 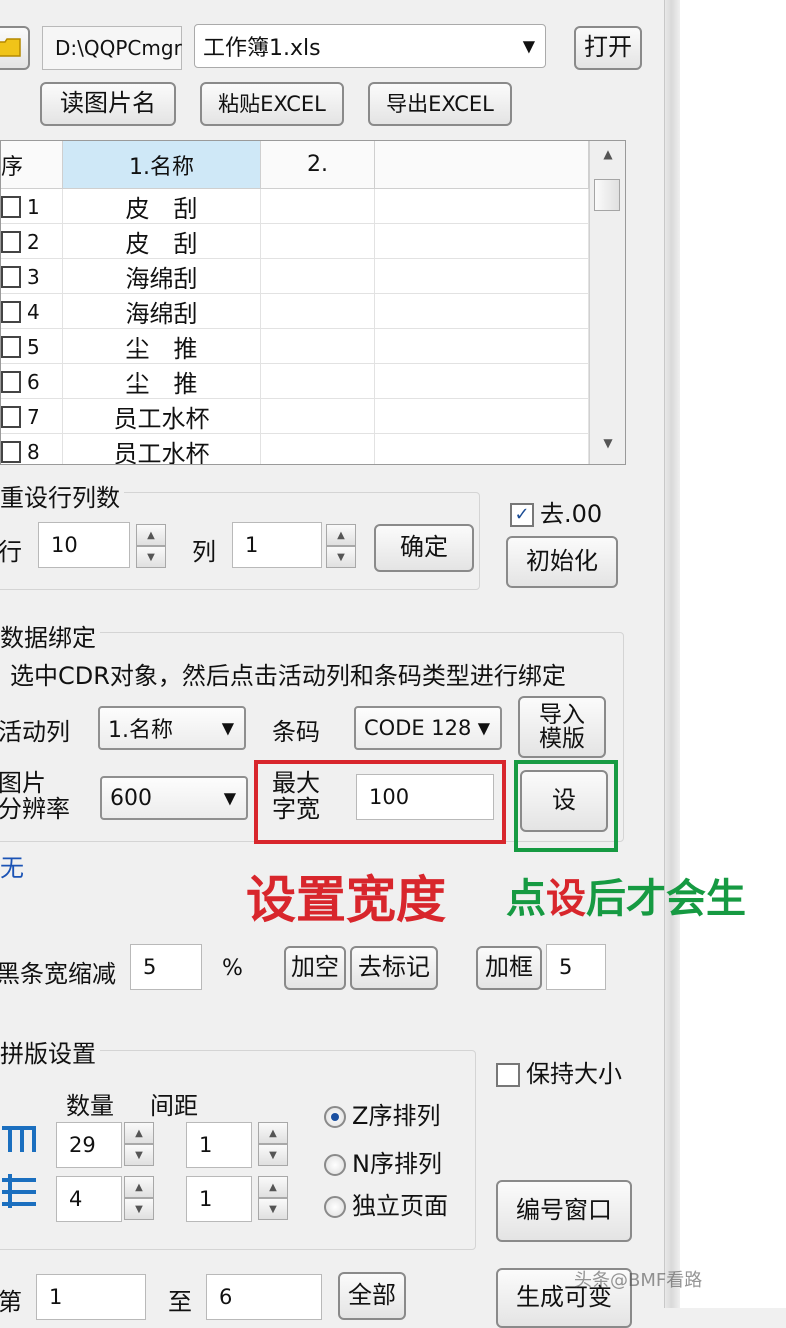 I want to click on table-row: 4 海绵刮, so click(x=295, y=311).